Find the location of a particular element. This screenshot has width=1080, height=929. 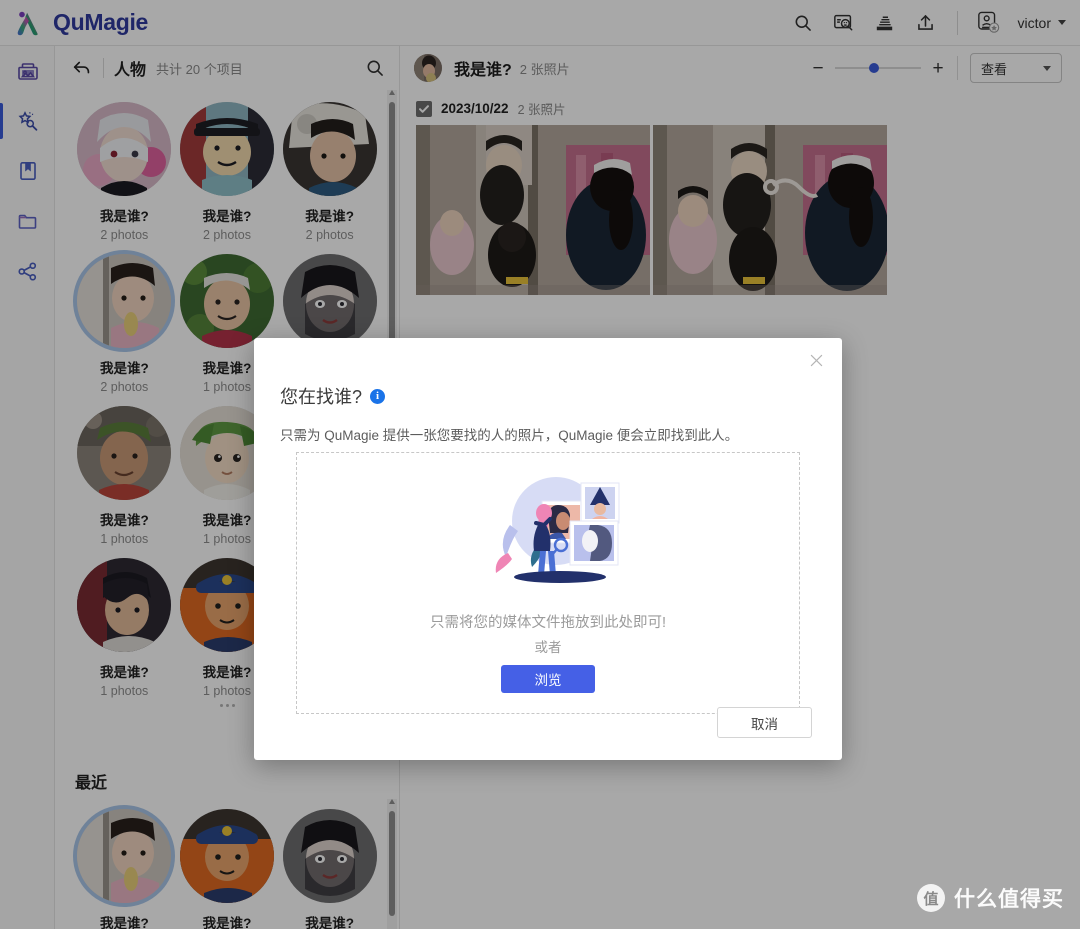

scrollbar-thumb is located at coordinates (392, 863).